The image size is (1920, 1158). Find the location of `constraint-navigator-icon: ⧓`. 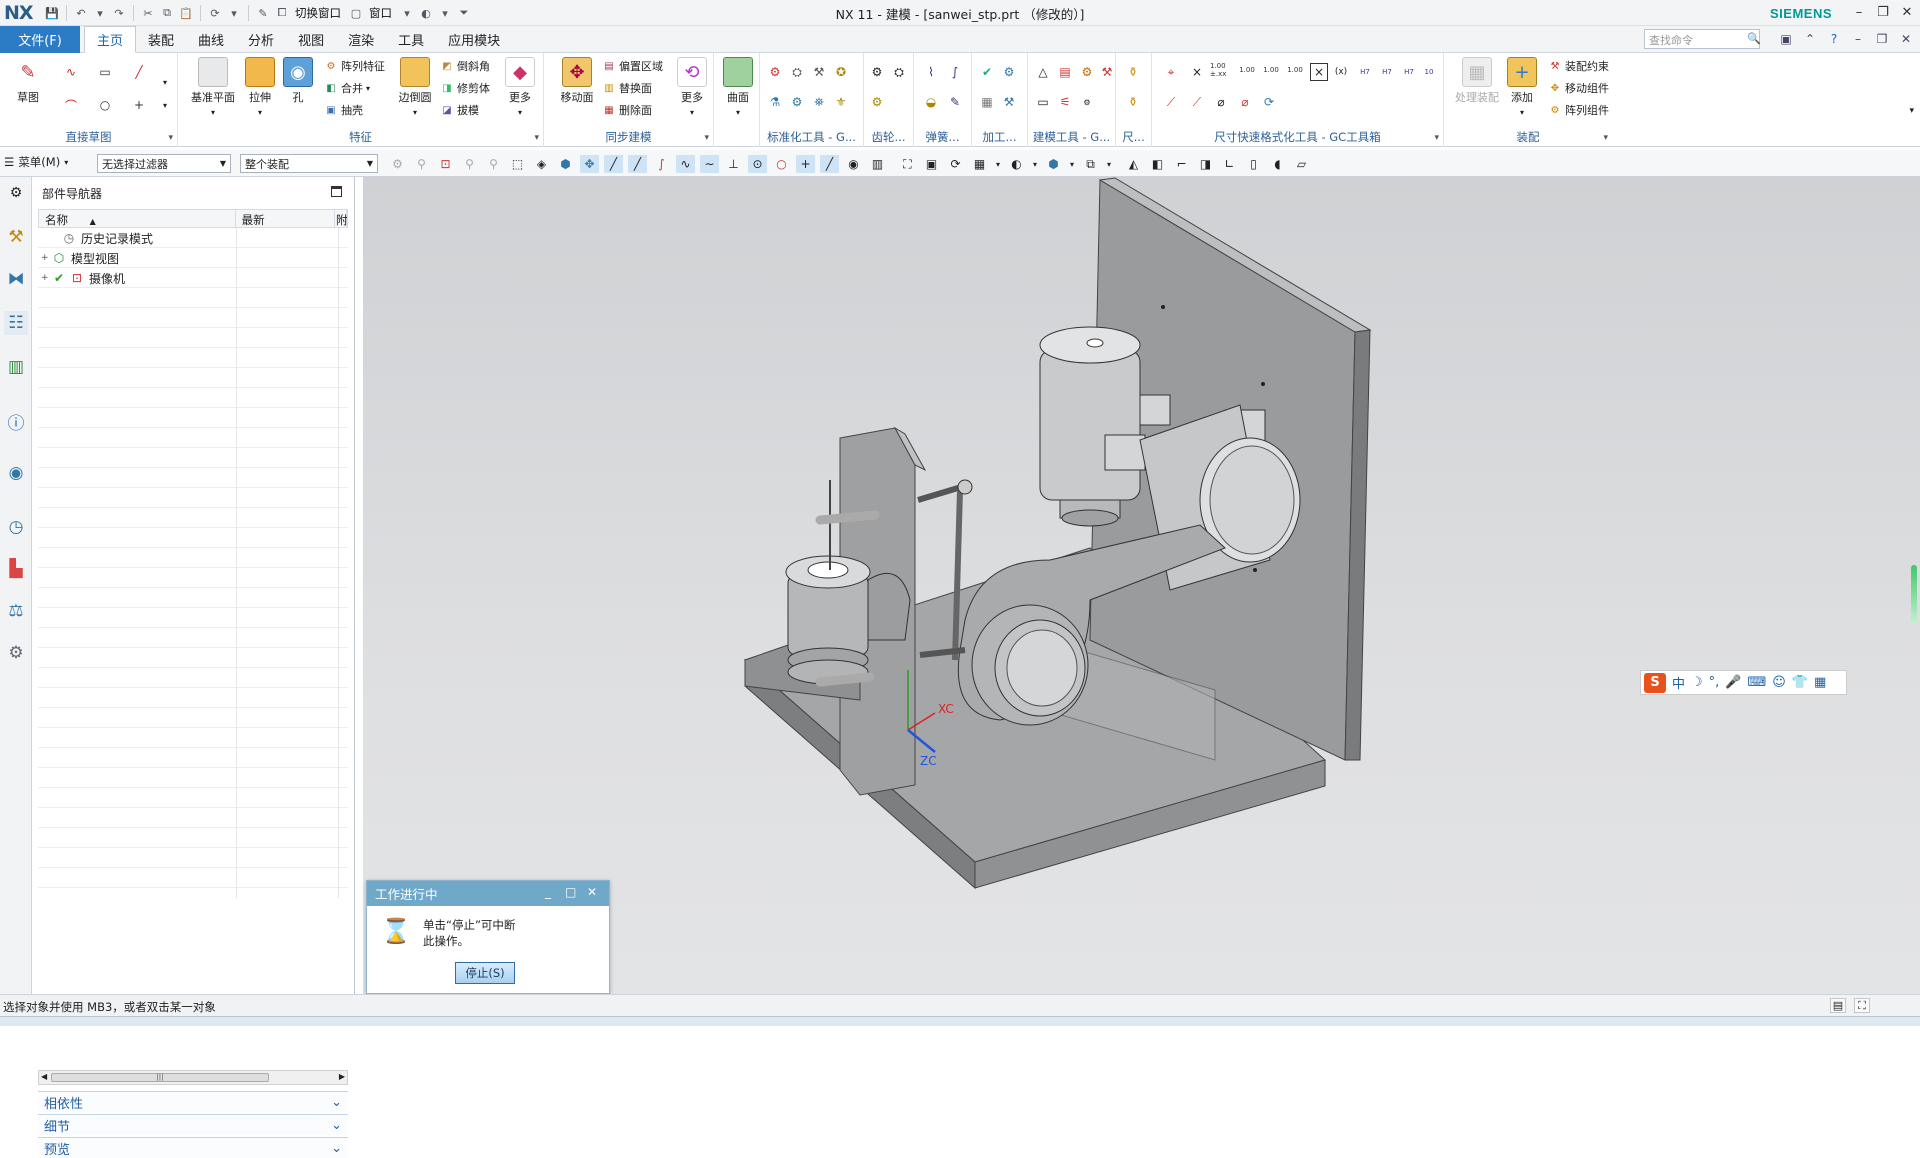

constraint-navigator-icon: ⧓ is located at coordinates (16, 279).